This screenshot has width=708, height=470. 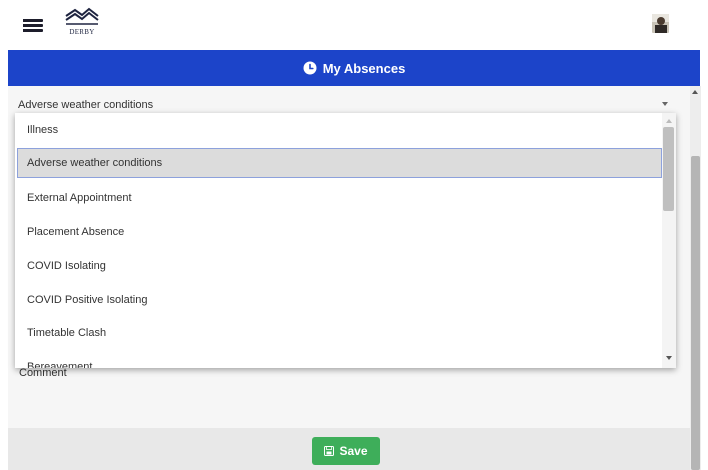 I want to click on save-button: Save, so click(x=346, y=451).